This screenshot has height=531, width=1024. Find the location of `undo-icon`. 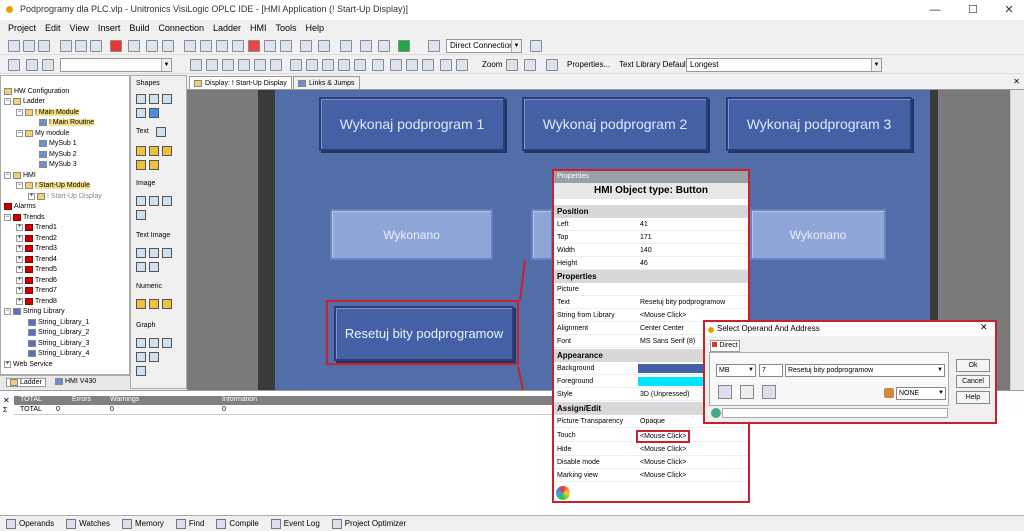

undo-icon is located at coordinates (134, 46).